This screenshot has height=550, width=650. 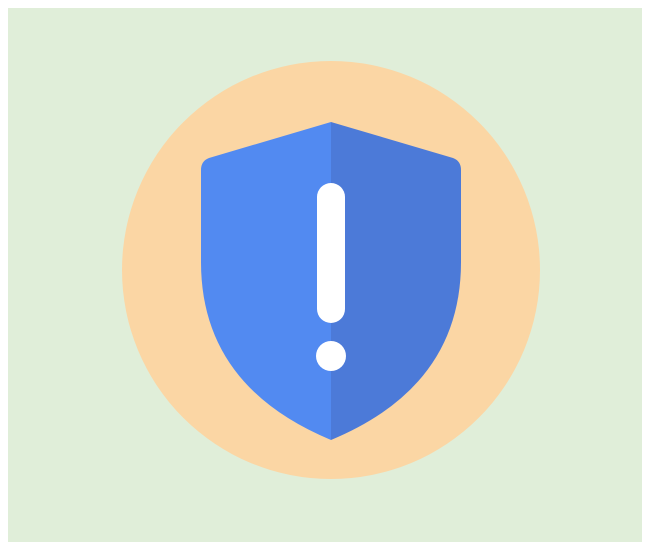 What do you see at coordinates (331, 356) in the screenshot?
I see `exclamation-dot` at bounding box center [331, 356].